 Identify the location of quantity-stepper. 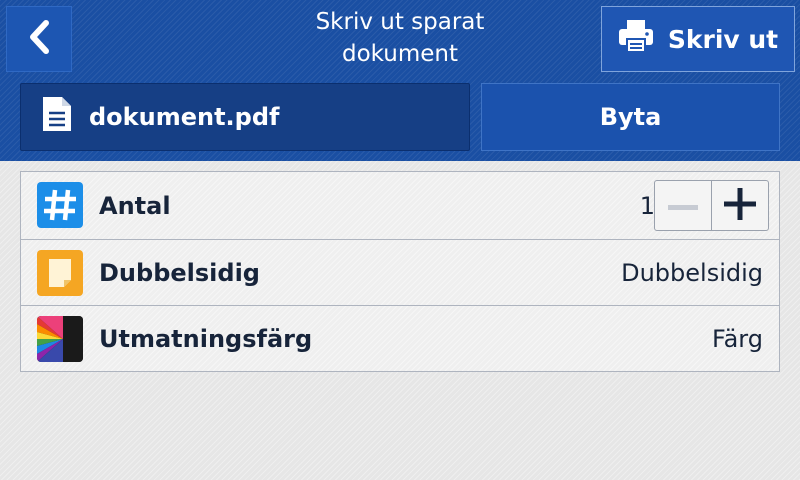
(711, 205).